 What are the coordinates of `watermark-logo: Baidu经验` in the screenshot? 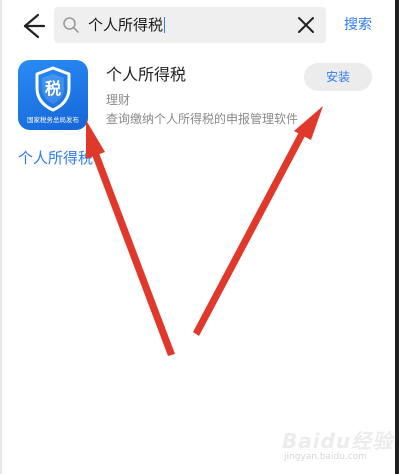 It's located at (337, 438).